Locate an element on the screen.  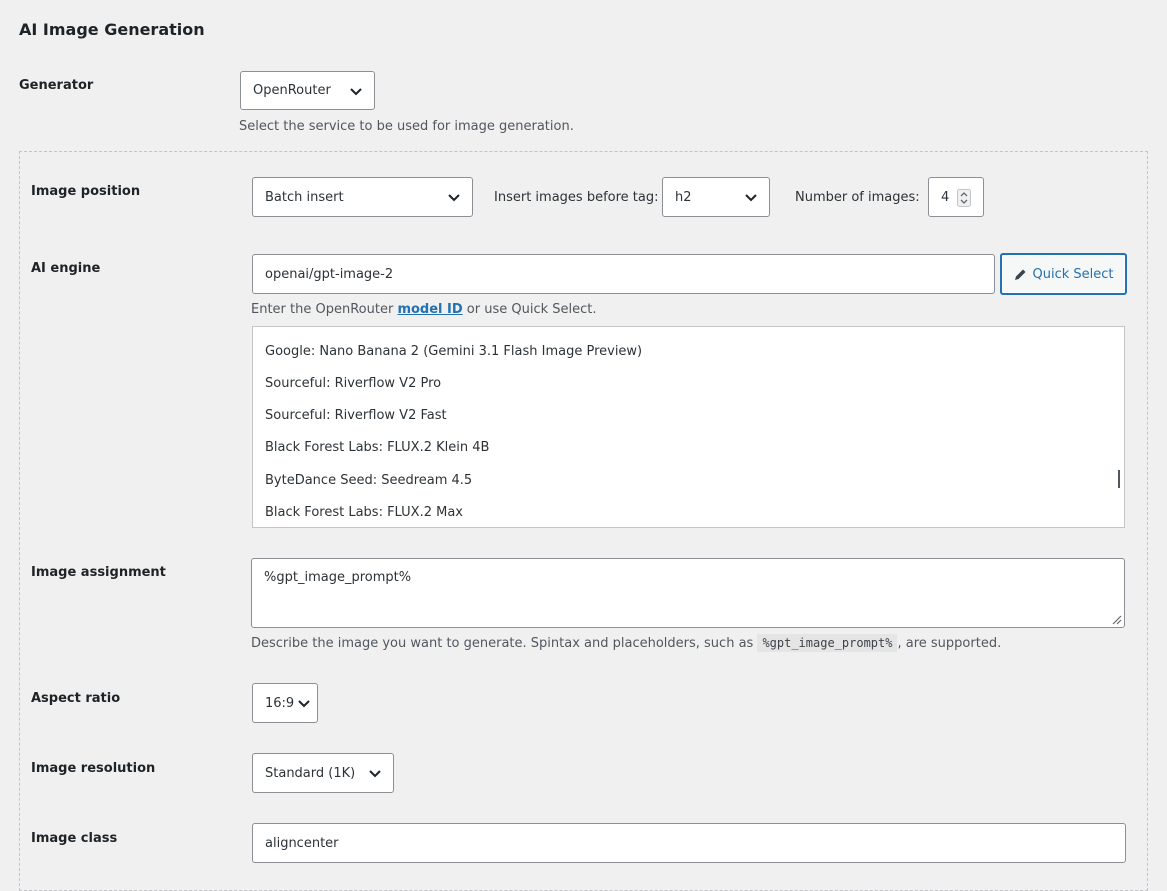
section-title: AI Image Generation is located at coordinates (112, 29).